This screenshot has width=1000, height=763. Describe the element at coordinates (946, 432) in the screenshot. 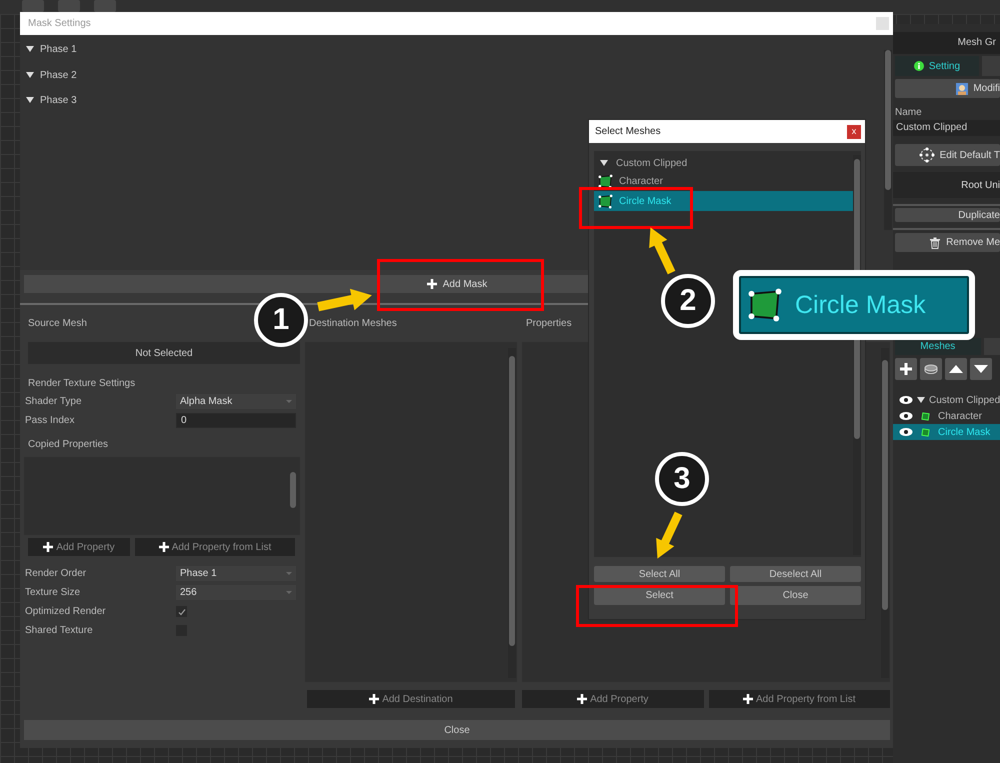

I see `tree-row: Circle Mask` at that location.